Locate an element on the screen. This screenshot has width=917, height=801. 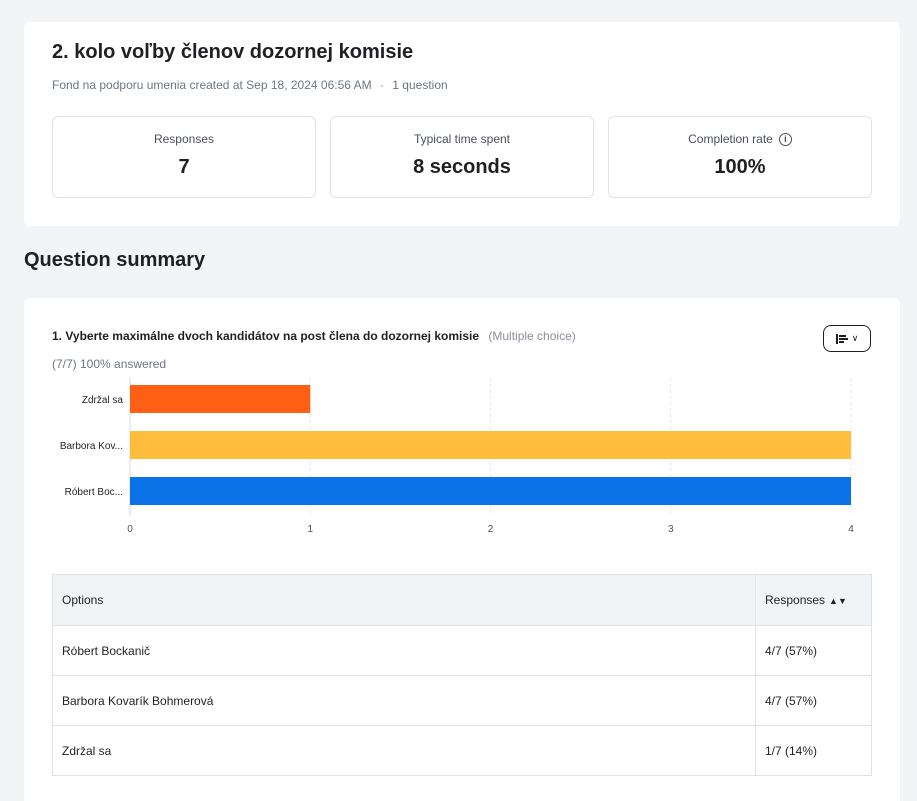
option-responses: 1/7 (14%) is located at coordinates (813, 750).